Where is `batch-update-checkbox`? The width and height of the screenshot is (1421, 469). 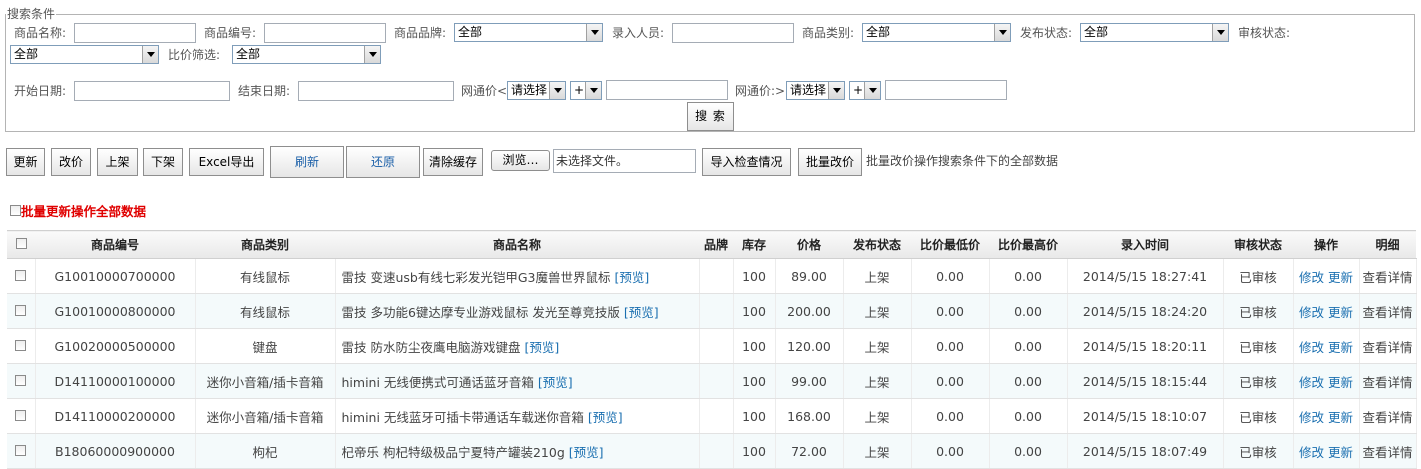 batch-update-checkbox is located at coordinates (15, 210).